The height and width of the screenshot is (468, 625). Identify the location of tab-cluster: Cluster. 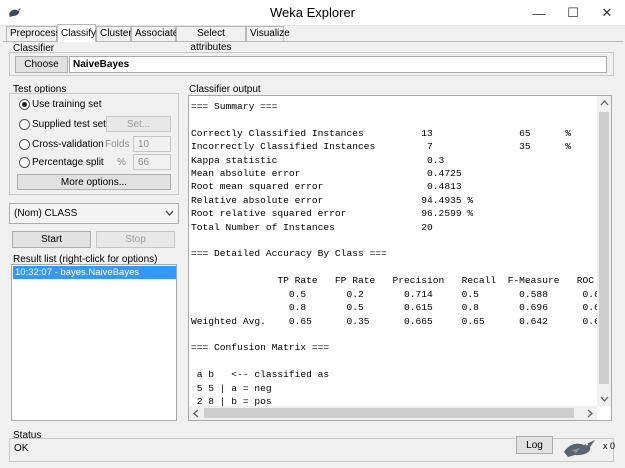
(114, 33).